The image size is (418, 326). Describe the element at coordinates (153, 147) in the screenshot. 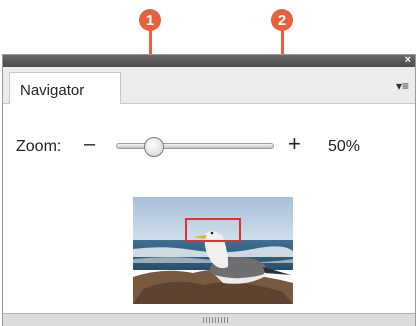

I see `zoom-slider-thumb` at that location.